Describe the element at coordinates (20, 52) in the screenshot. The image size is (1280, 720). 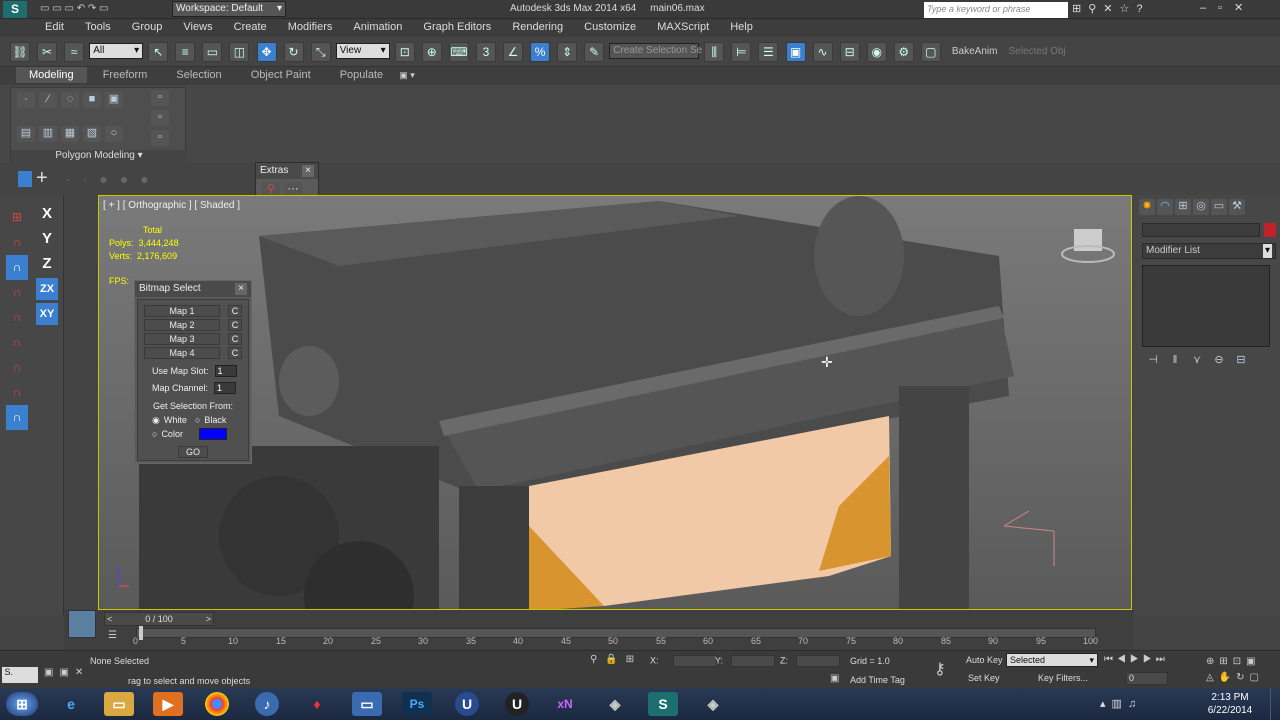
I see `link-icon: ⛓` at that location.